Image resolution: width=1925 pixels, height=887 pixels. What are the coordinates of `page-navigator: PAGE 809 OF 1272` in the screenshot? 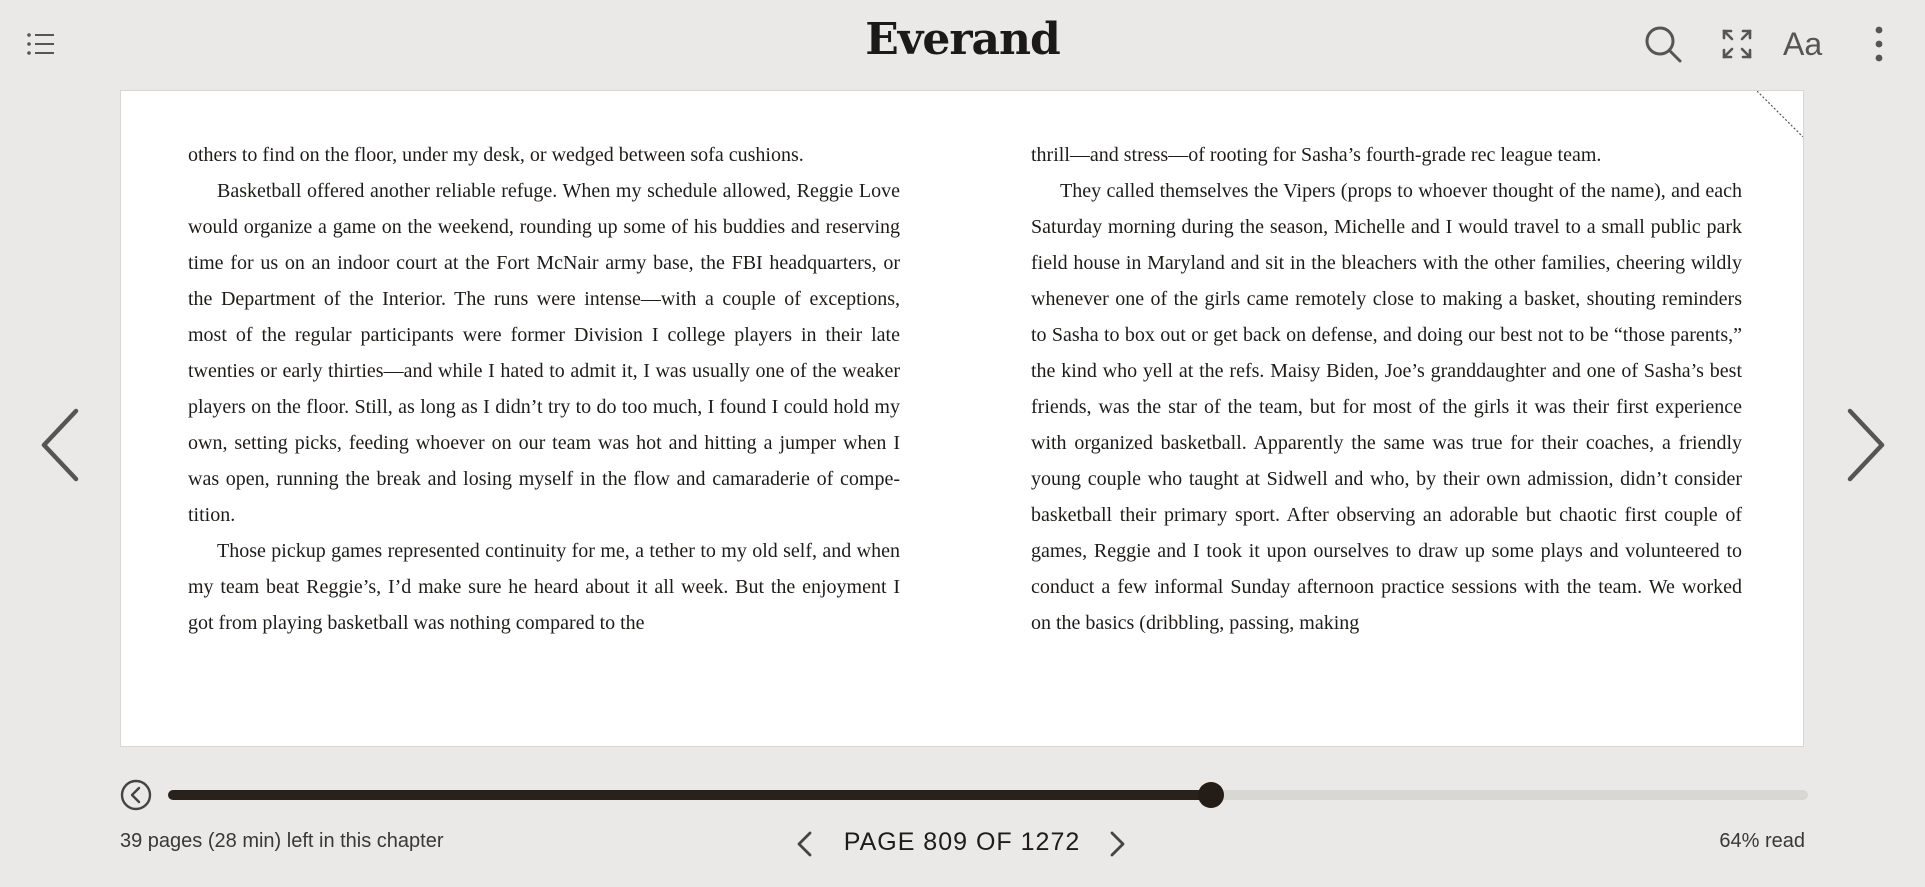 It's located at (960, 844).